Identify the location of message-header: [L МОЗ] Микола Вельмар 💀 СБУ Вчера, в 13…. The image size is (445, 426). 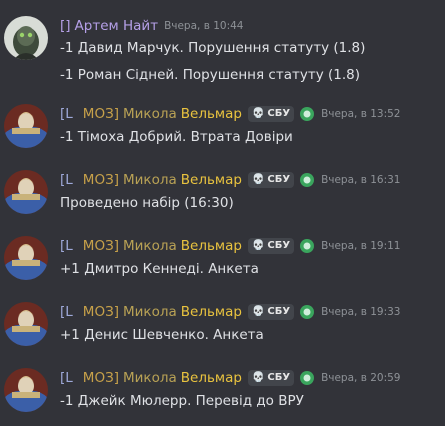
(230, 114).